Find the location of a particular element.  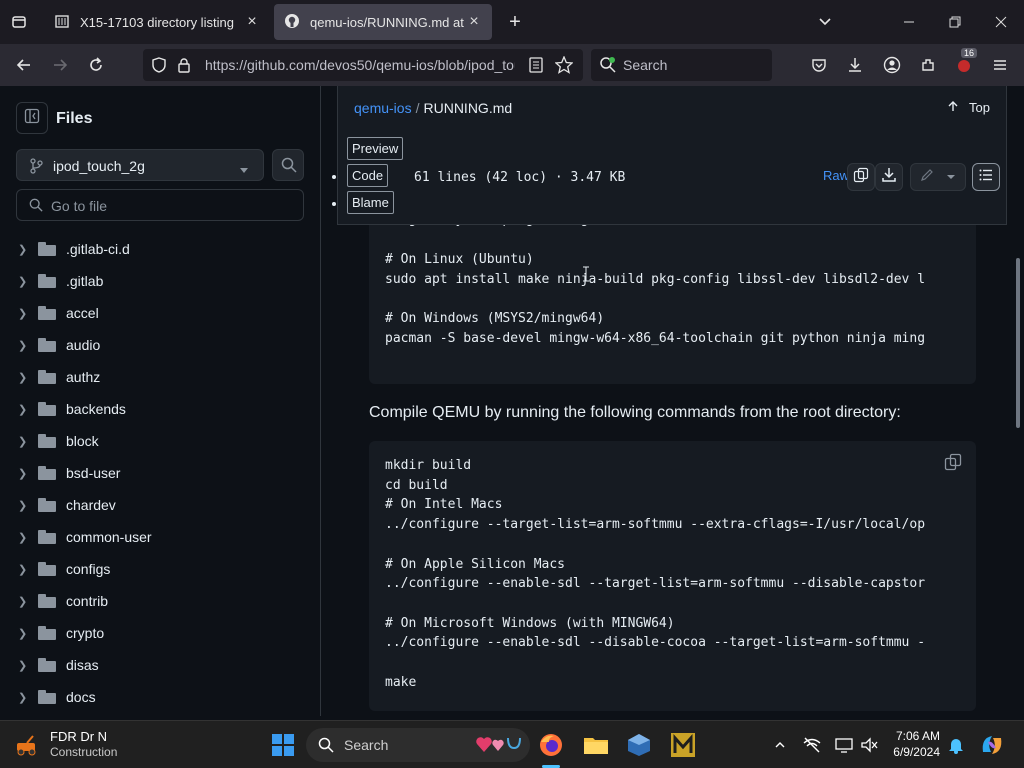

code-button: Code is located at coordinates (368, 175).